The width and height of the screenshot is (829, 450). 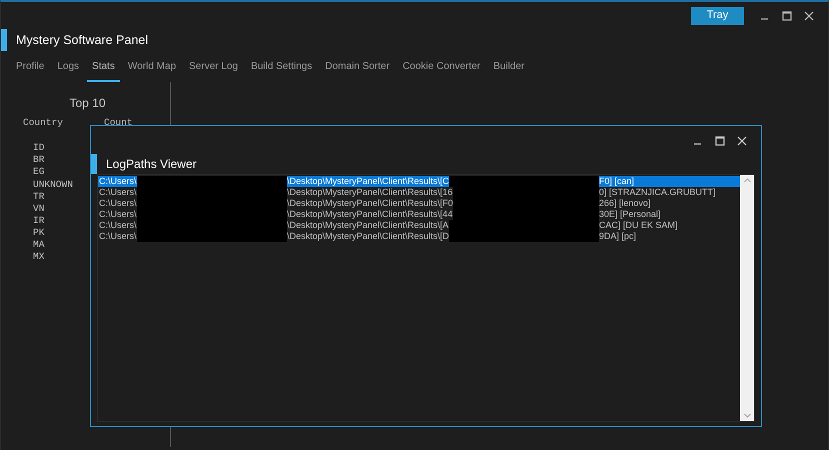 What do you see at coordinates (419, 214) in the screenshot?
I see `list-item: C:\Users\ \Desktop\MysteryPanel\Client\Results\[44 30E] [Personal]` at bounding box center [419, 214].